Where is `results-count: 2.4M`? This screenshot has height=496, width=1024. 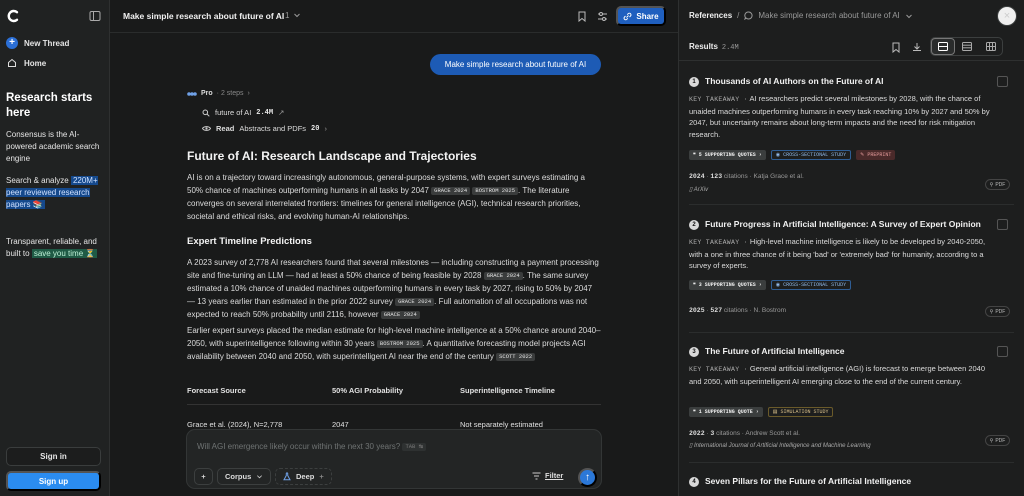
results-count: 2.4M is located at coordinates (730, 48).